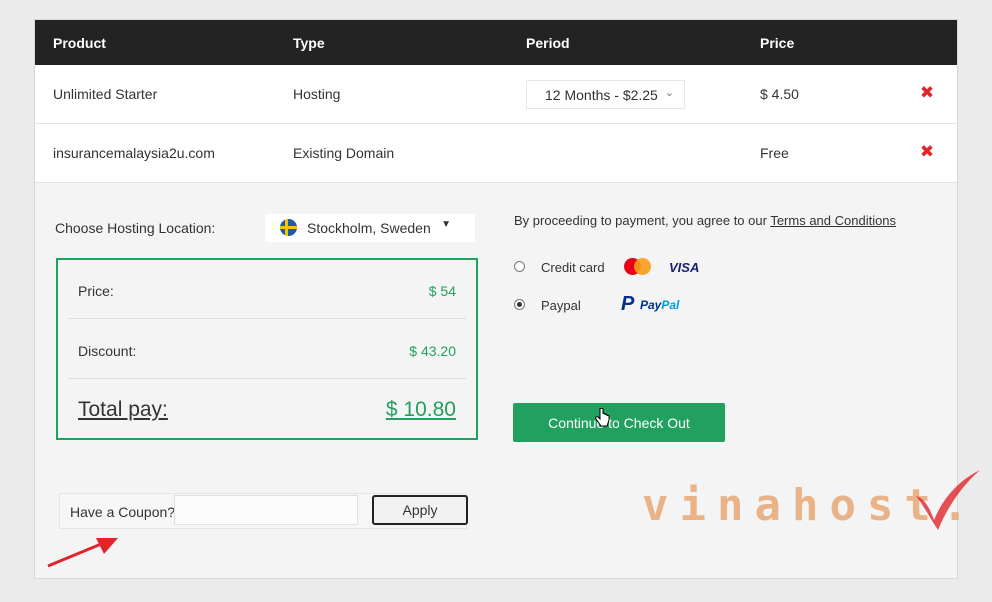 The width and height of the screenshot is (992, 602). Describe the element at coordinates (420, 510) in the screenshot. I see `apply-coupon-button: Apply` at that location.